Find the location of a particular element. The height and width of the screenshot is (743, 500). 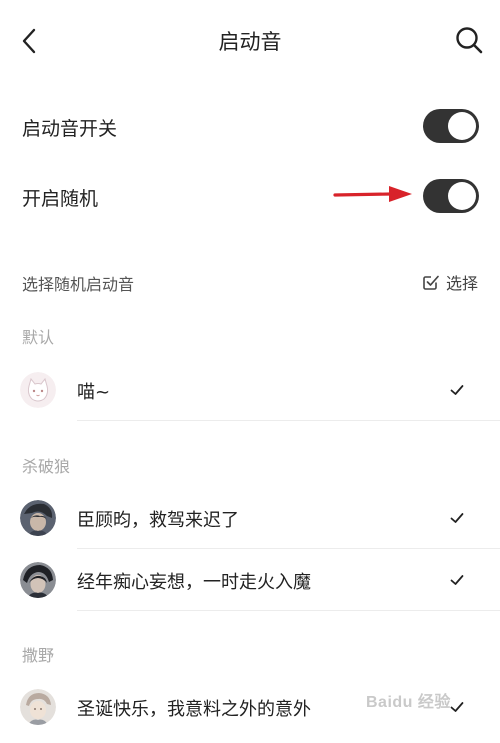

startup-sound-toggle is located at coordinates (451, 126).